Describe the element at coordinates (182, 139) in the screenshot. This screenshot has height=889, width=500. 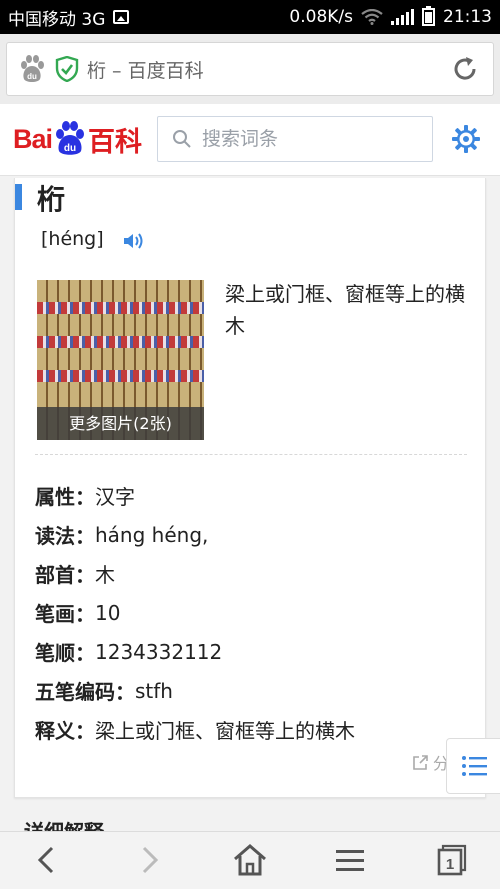
I see `search-icon` at that location.